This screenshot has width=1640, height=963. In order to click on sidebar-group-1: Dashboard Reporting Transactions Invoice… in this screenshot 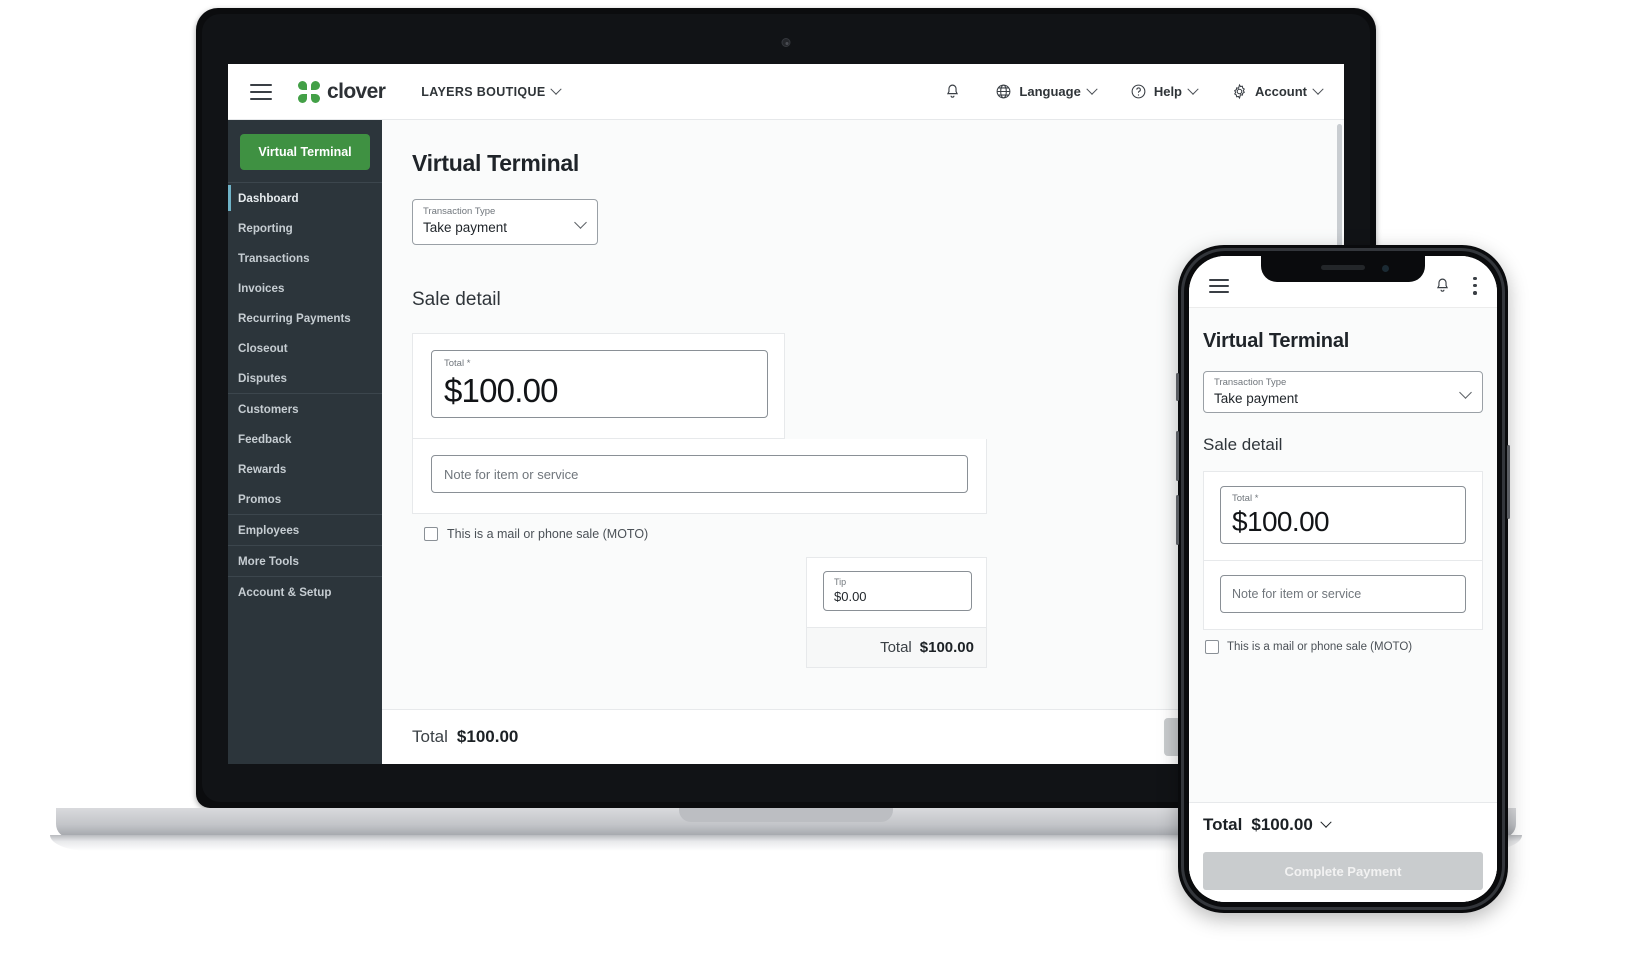, I will do `click(305, 287)`.